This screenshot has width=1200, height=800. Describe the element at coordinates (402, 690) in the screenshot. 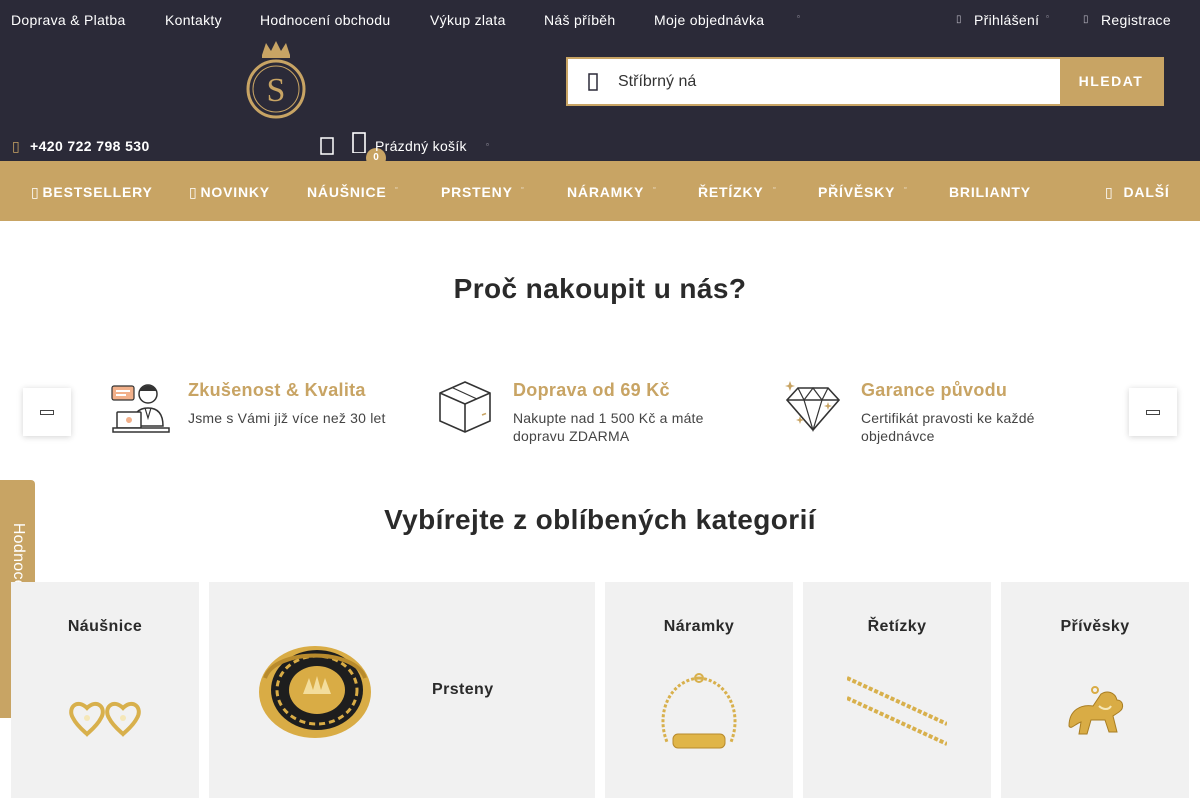

I see `category-card-rings: Prsteny` at that location.